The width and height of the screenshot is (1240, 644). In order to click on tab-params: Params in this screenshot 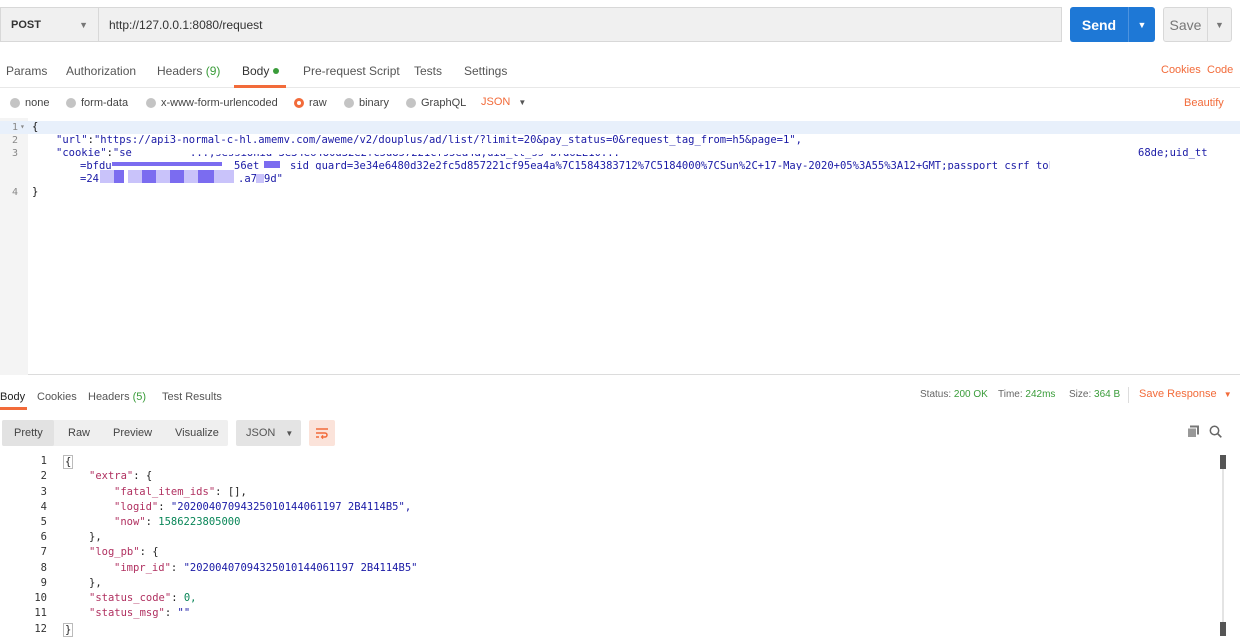, I will do `click(26, 71)`.